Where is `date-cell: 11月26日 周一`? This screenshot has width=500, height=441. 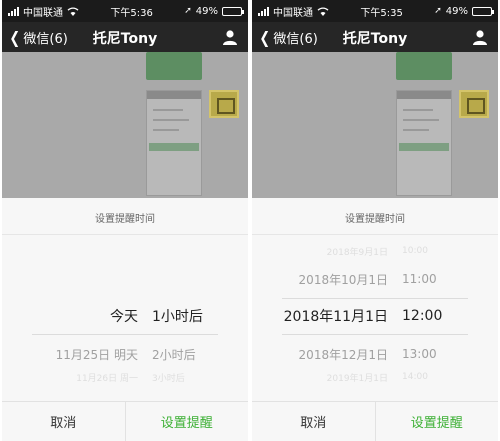
date-cell: 11月26日 周一 is located at coordinates (107, 378).